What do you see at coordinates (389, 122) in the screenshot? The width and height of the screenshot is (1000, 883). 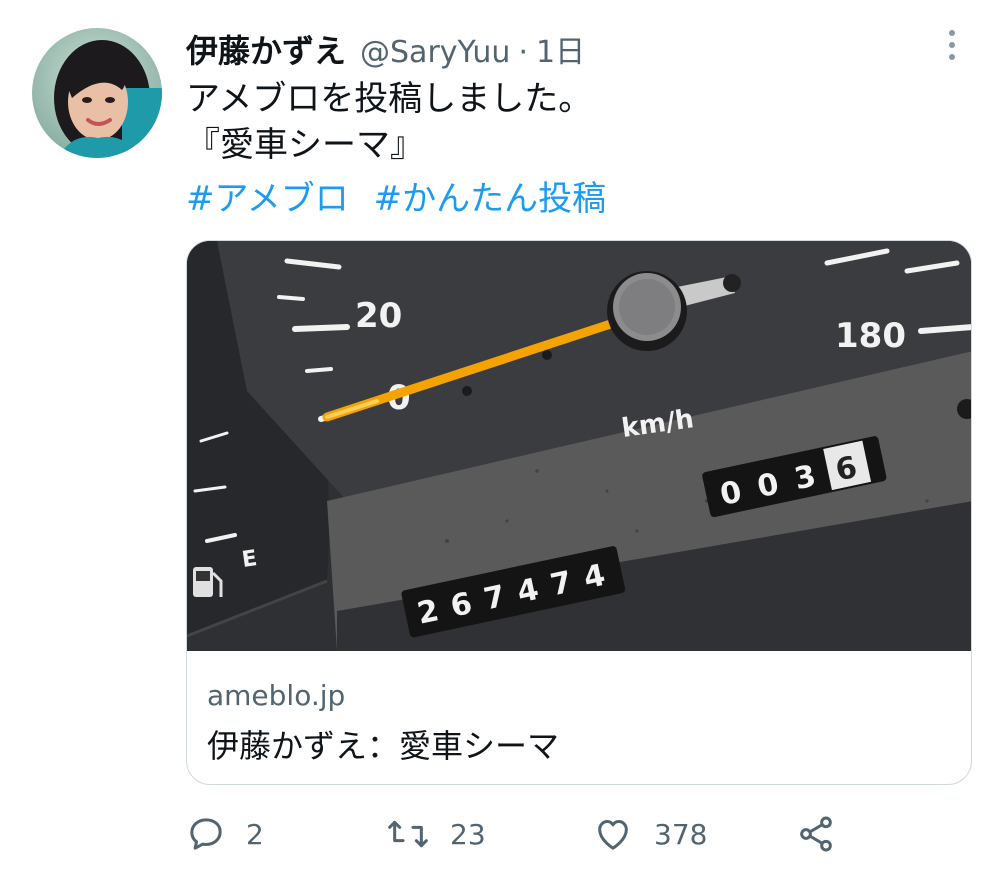 I see `tweet-text: アメブロを投稿しました。 『愛車シーマ』` at bounding box center [389, 122].